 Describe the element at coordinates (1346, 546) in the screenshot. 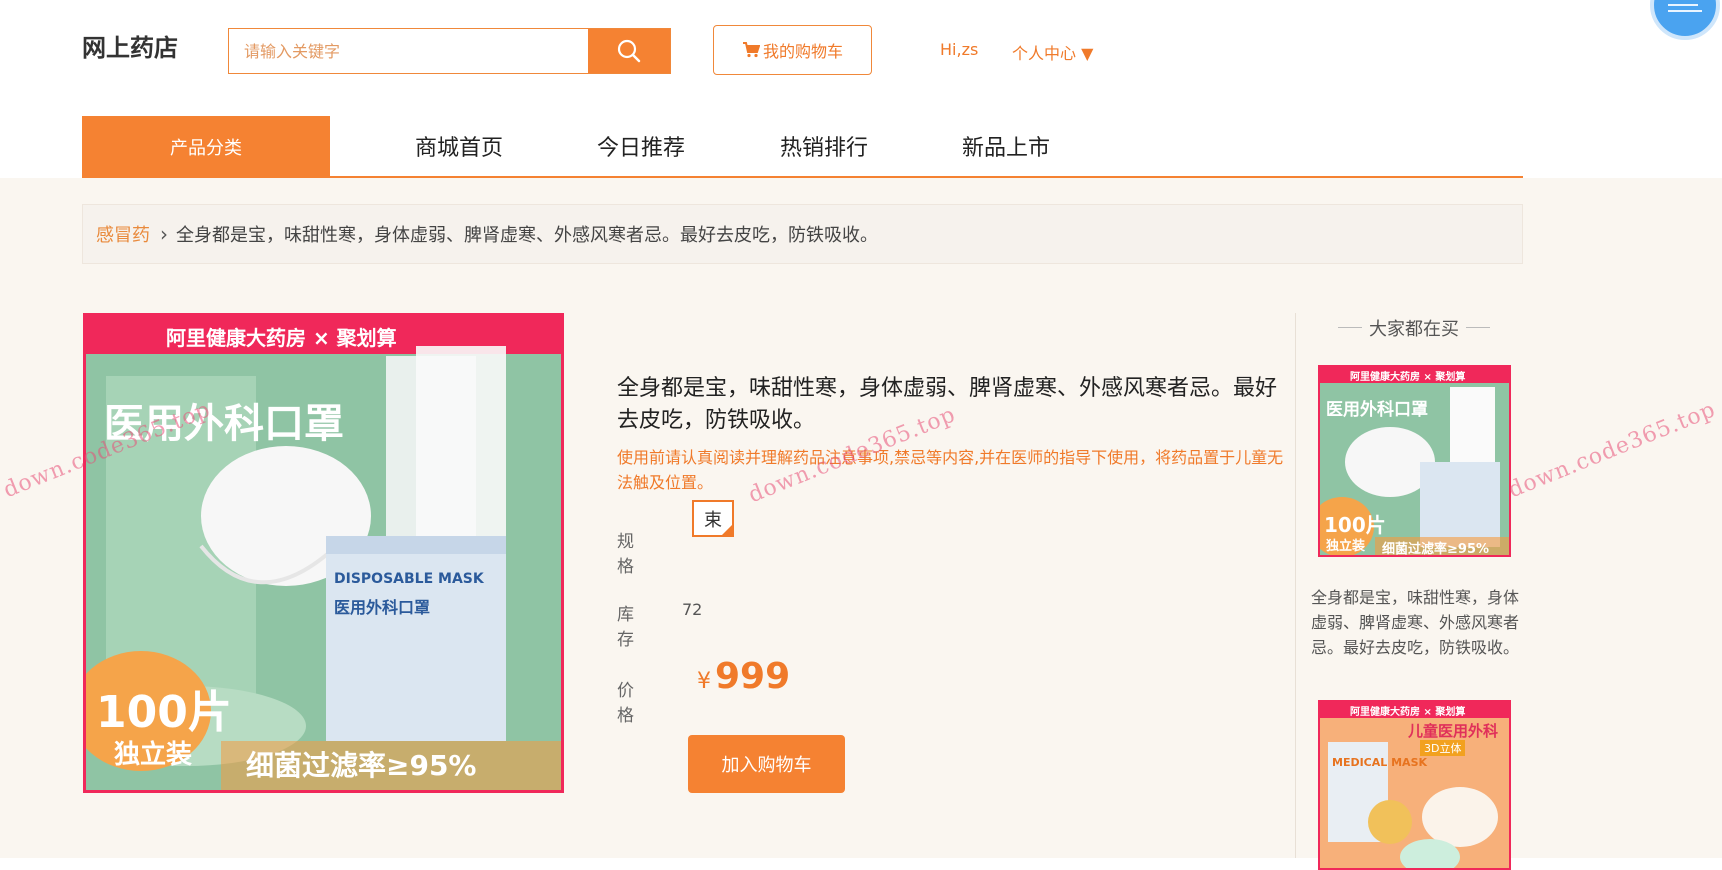

I see `sidebar-image-count-sub: 独立装` at that location.